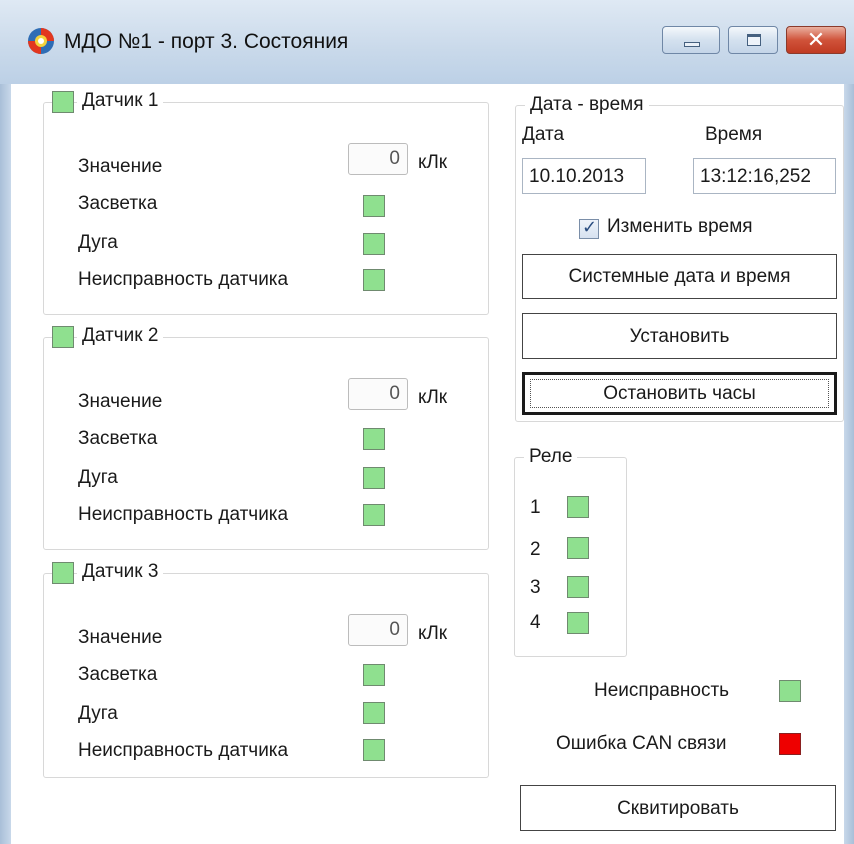 This screenshot has height=844, width=854. I want to click on acknowledge-button: Сквитировать, so click(678, 808).